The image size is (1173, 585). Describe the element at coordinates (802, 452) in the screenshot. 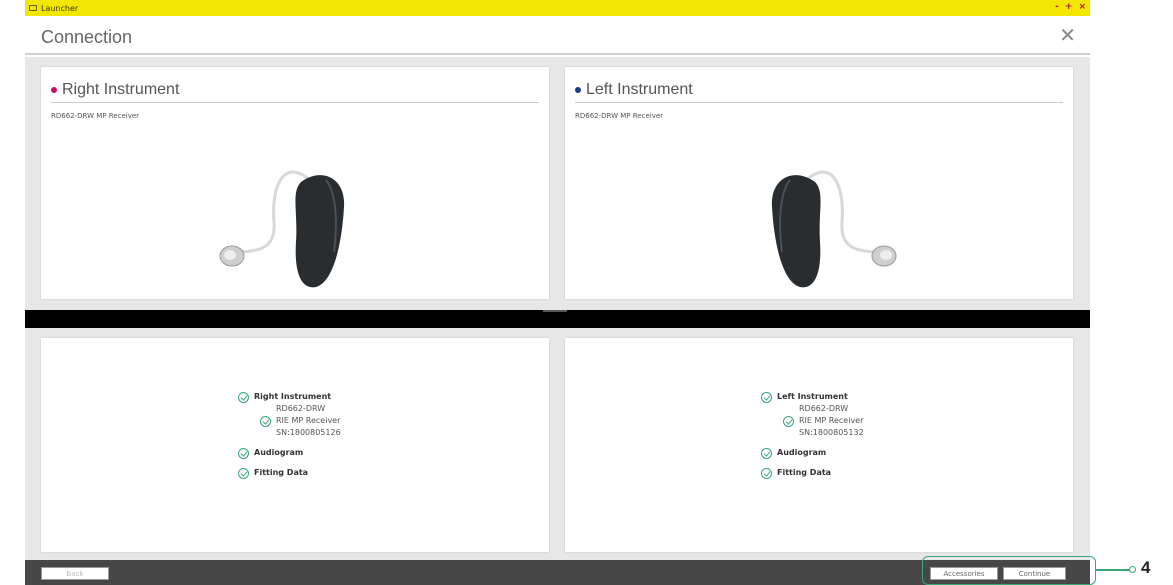

I see `left-audiogram-label: Audiogram` at that location.